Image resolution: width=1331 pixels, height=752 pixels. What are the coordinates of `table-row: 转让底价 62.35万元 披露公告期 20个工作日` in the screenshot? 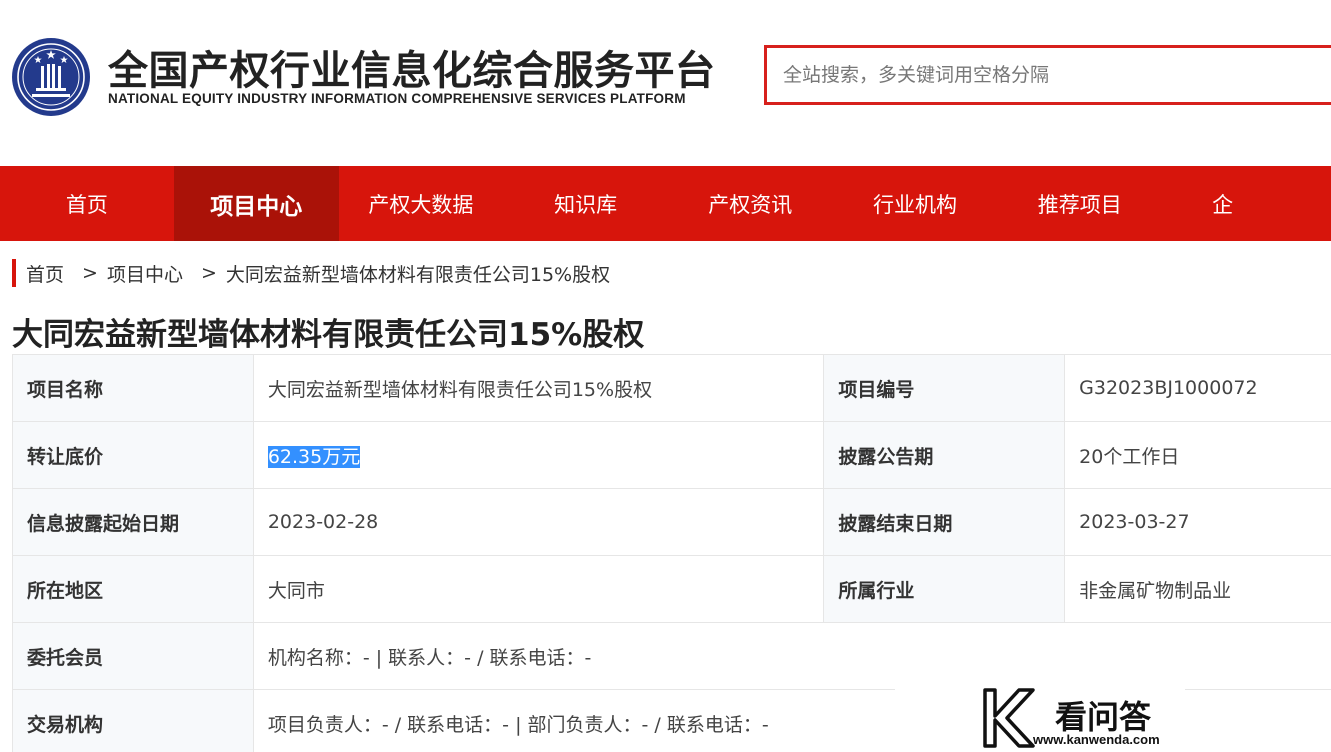 It's located at (671, 455).